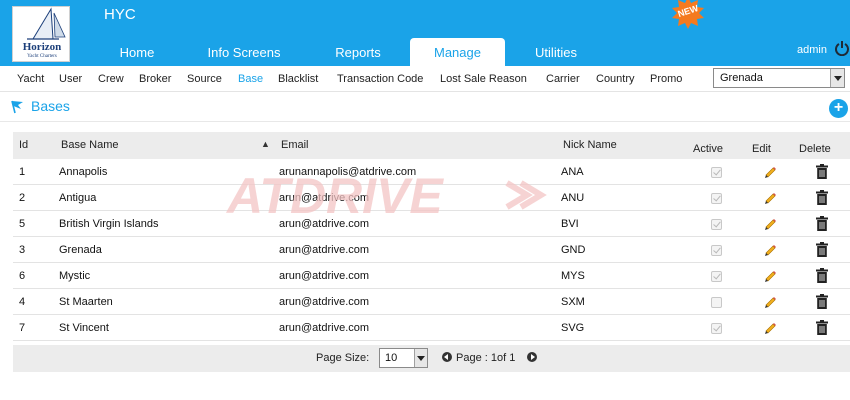 Image resolution: width=850 pixels, height=400 pixels. What do you see at coordinates (23, 145) in the screenshot?
I see `column-id: Id` at bounding box center [23, 145].